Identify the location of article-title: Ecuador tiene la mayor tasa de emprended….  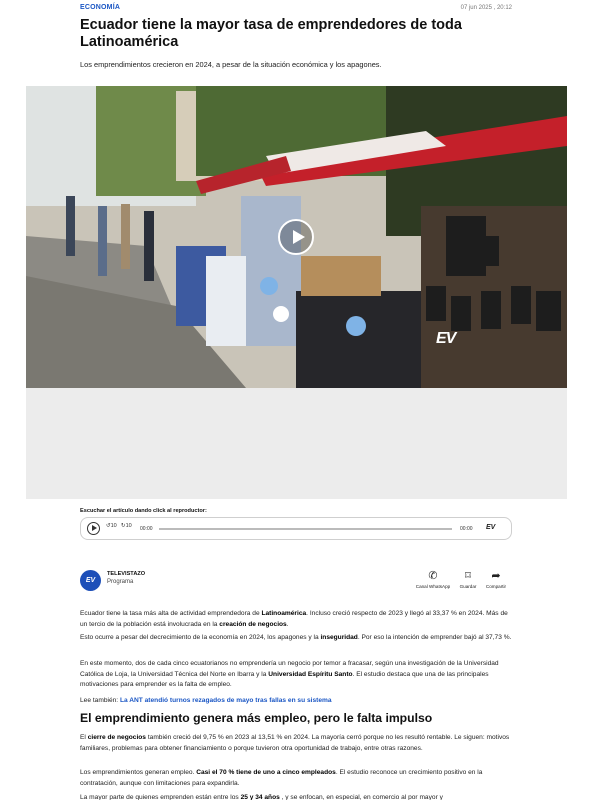
(271, 33).